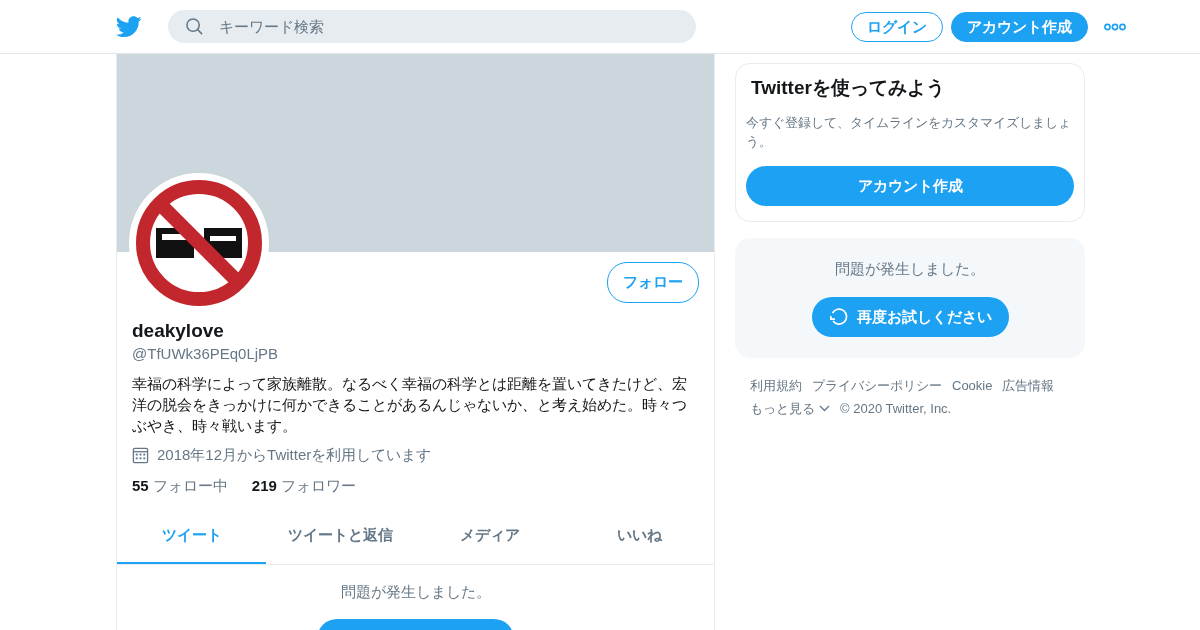 The image size is (1200, 630). I want to click on profile-tab: いいね, so click(639, 536).